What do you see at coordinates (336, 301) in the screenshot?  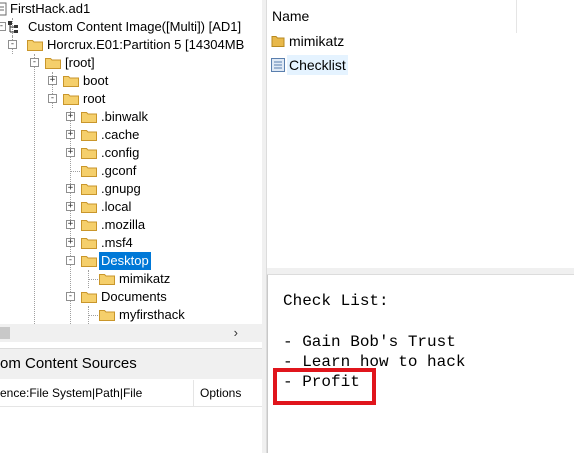 I see `viewer-line-title: Check List:` at bounding box center [336, 301].